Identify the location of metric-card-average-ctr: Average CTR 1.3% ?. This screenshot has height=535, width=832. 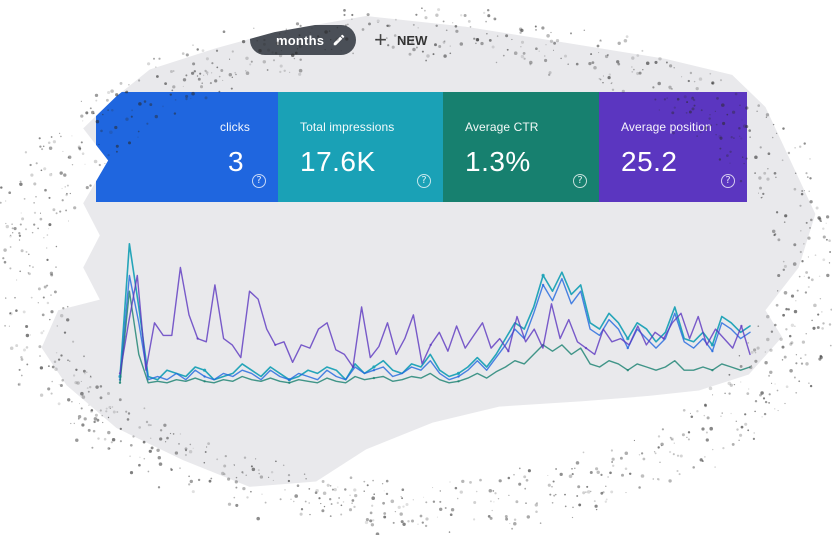
(521, 147).